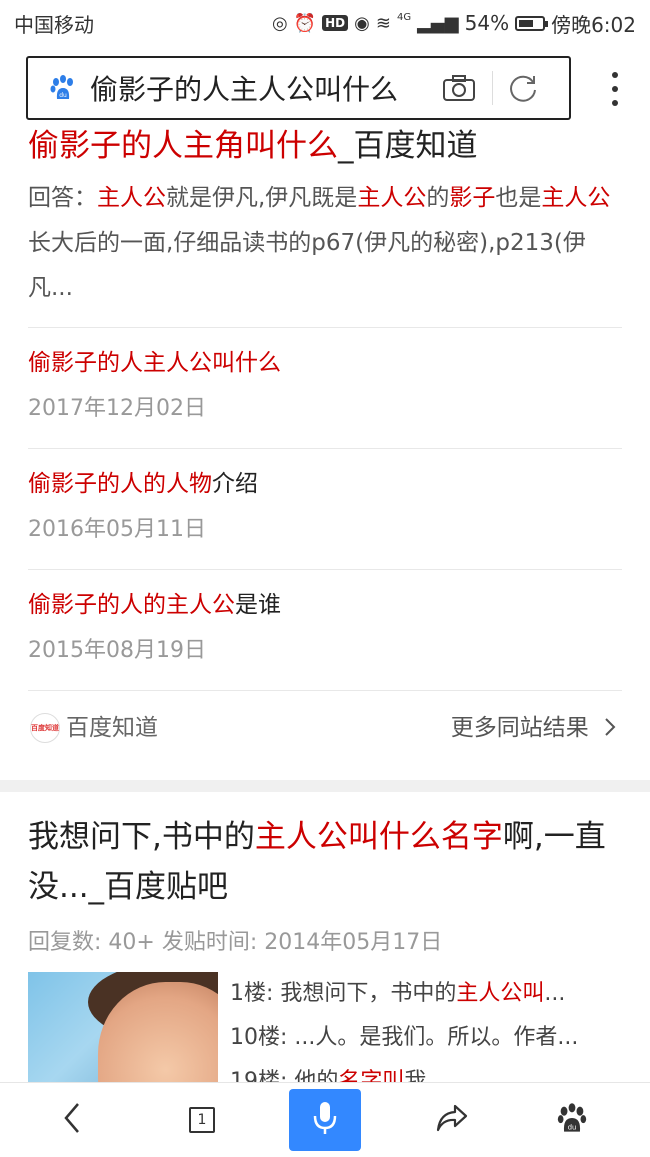 The width and height of the screenshot is (650, 1157). I want to click on highlight-text: 偷影子的人主角叫什么, so click(183, 146).